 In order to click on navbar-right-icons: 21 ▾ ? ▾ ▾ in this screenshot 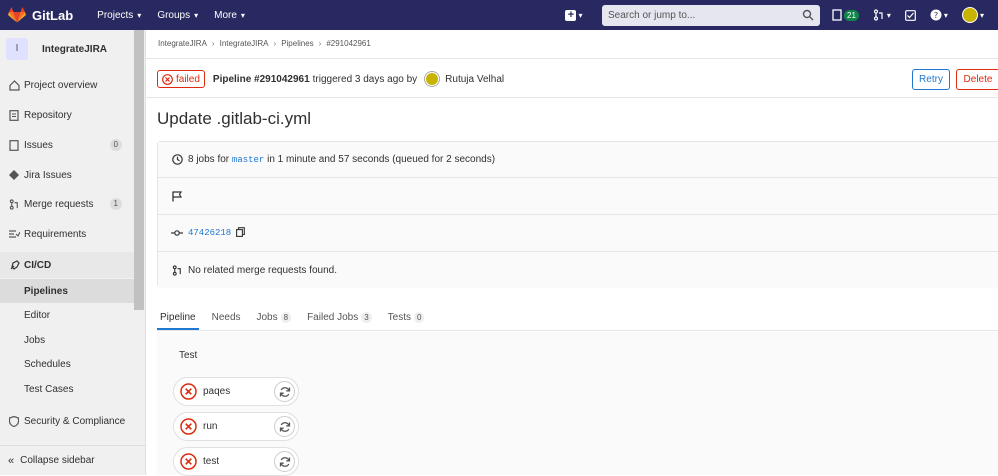, I will do `click(915, 15)`.